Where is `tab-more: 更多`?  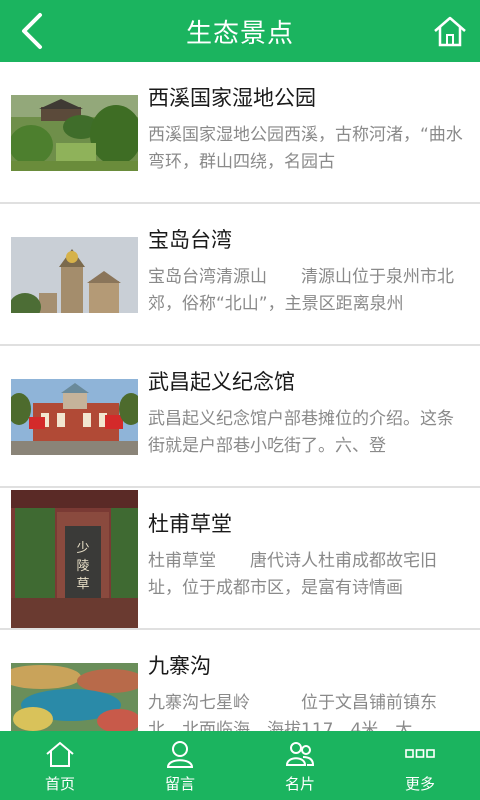
tab-more: 更多 is located at coordinates (420, 765).